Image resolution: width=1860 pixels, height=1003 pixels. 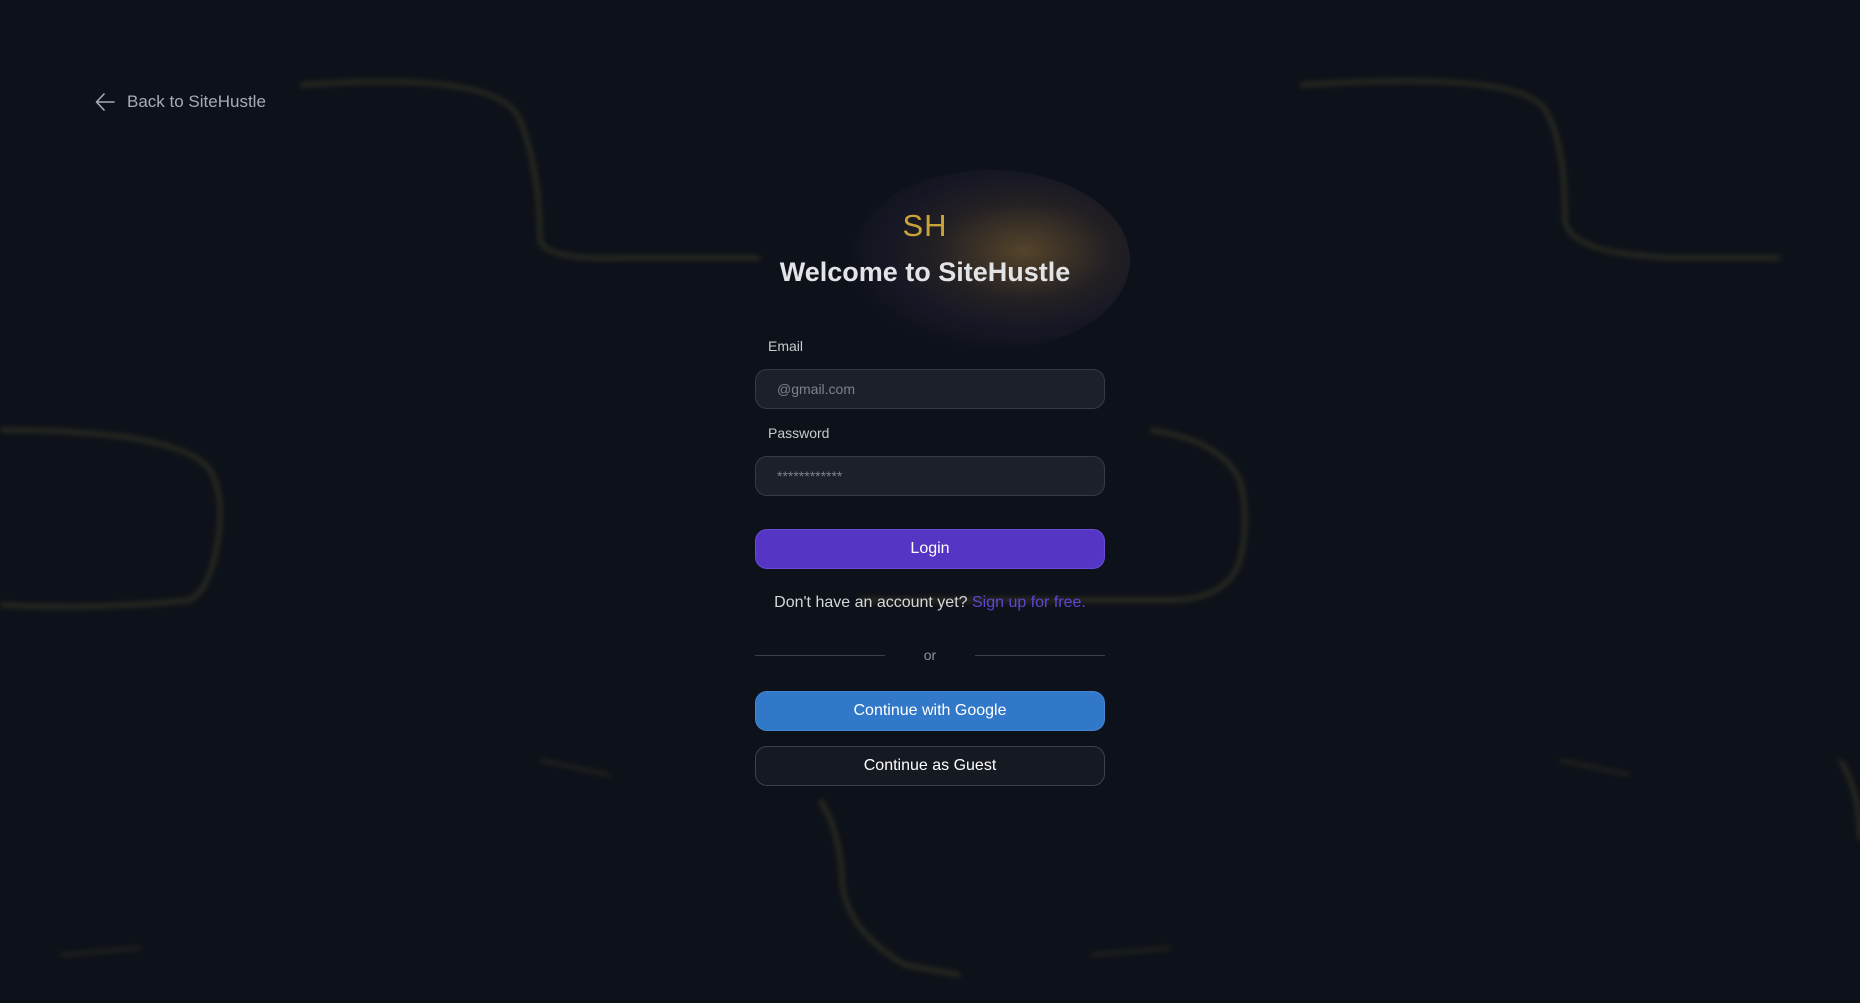 What do you see at coordinates (930, 711) in the screenshot?
I see `continue-with-google-button: Continue with Google` at bounding box center [930, 711].